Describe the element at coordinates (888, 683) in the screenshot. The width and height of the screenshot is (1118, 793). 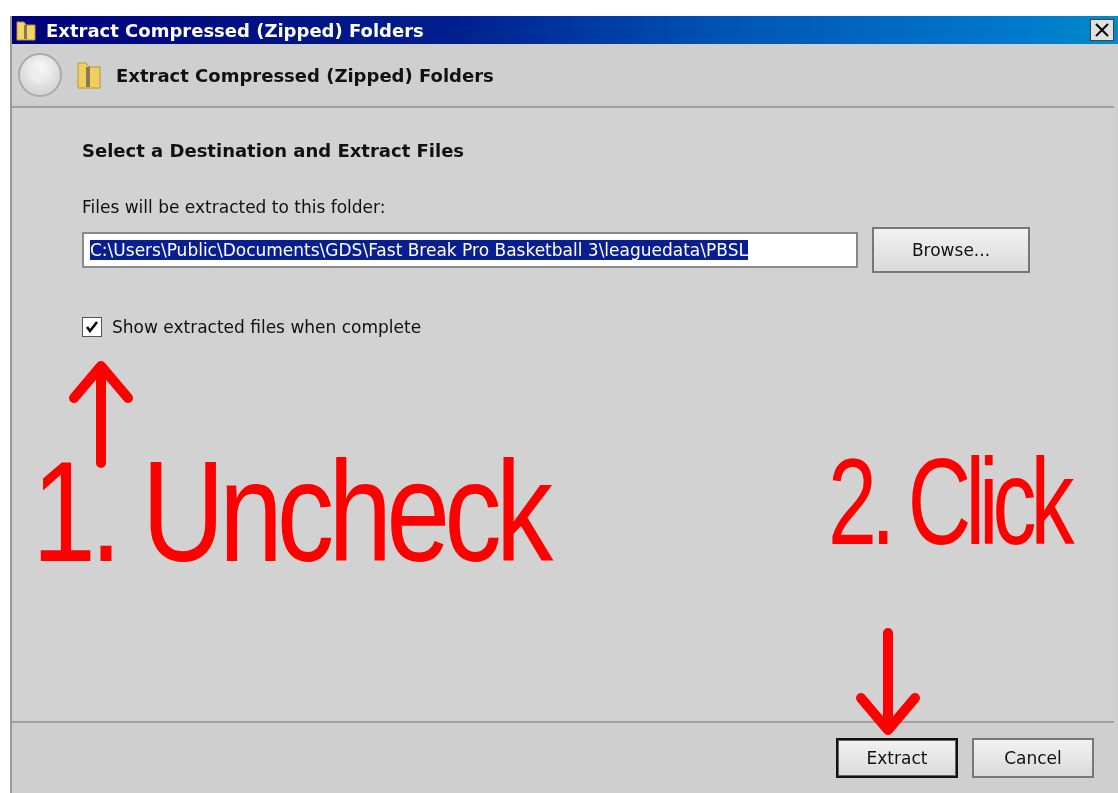
I see `down-arrow-icon` at that location.